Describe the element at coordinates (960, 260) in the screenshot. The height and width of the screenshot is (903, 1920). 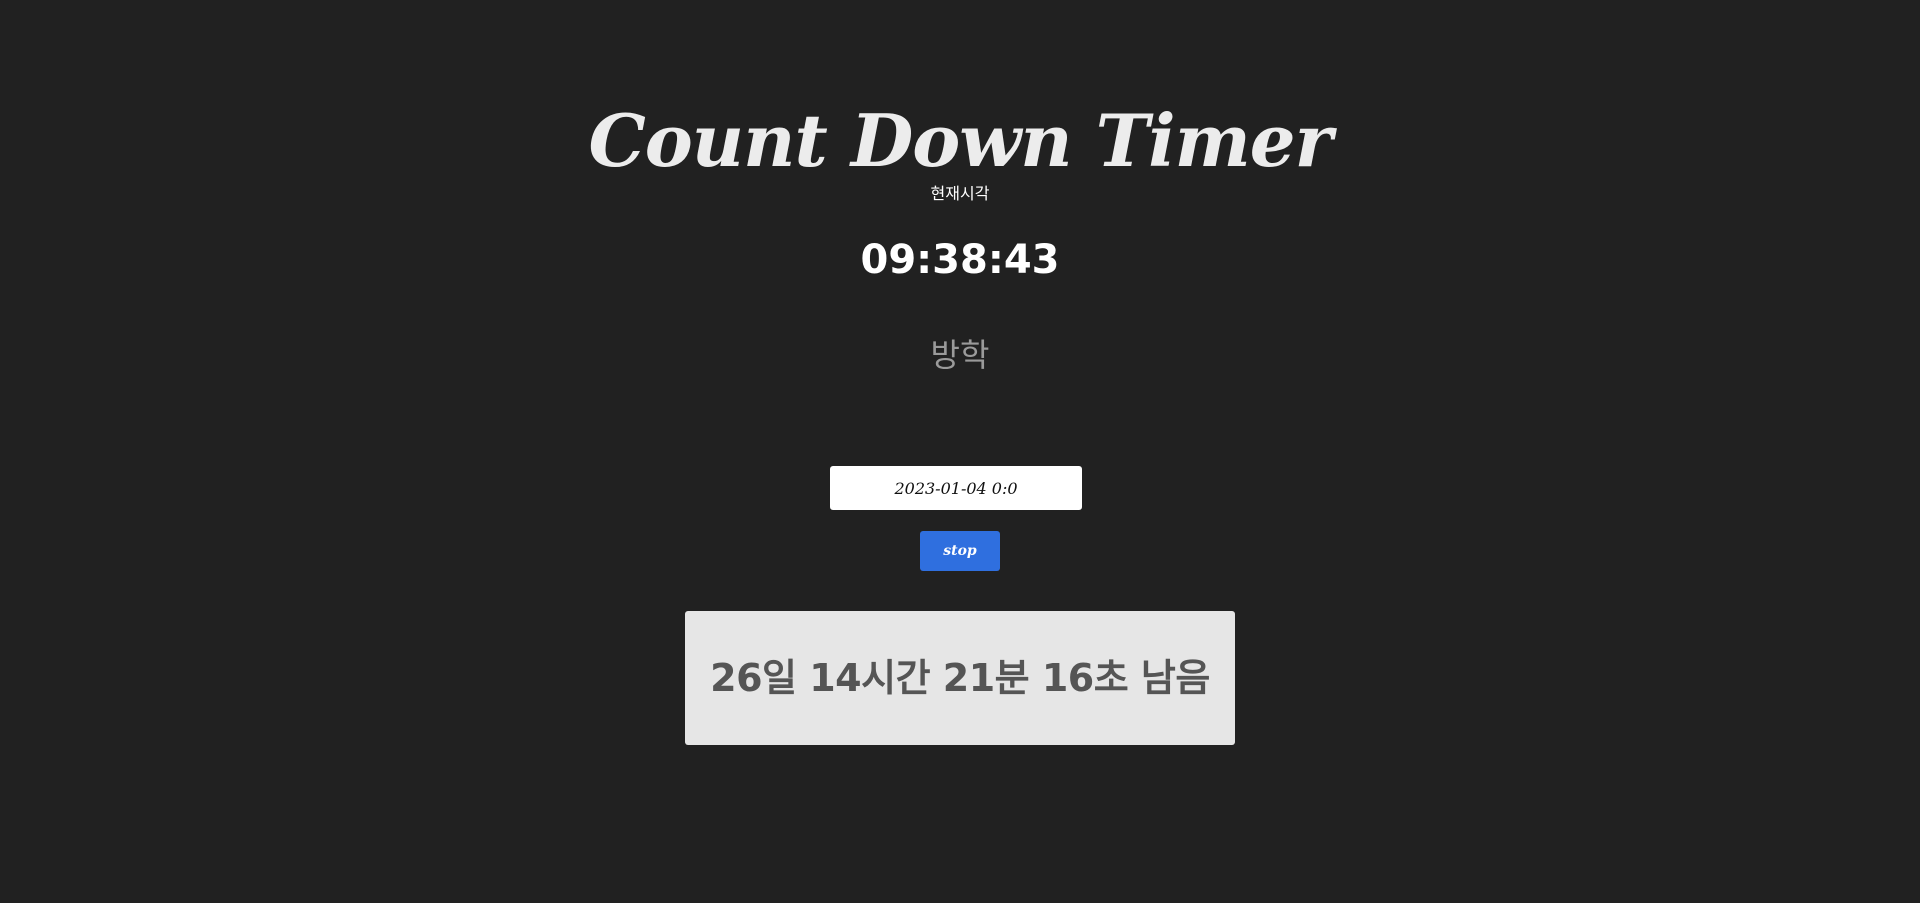
I see `current-time-clock: 09:38:43` at that location.